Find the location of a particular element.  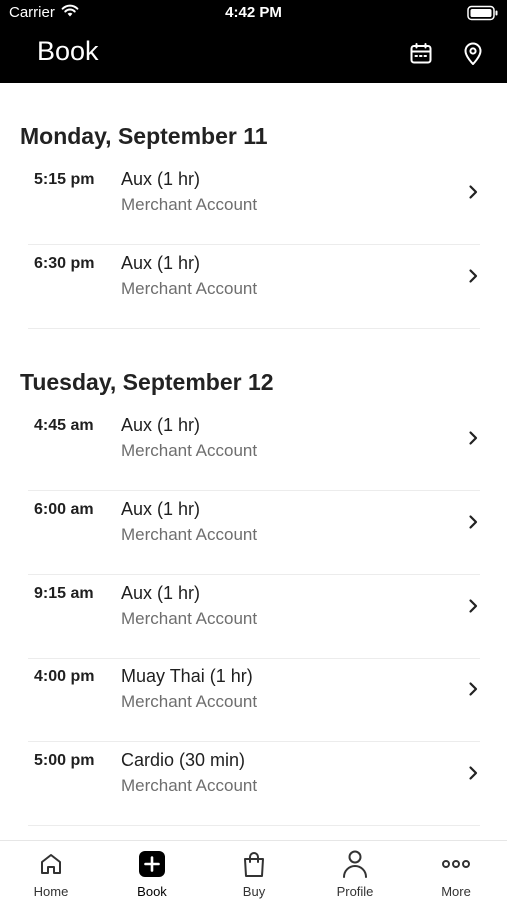

carrier-label: Carrier is located at coordinates (32, 12).